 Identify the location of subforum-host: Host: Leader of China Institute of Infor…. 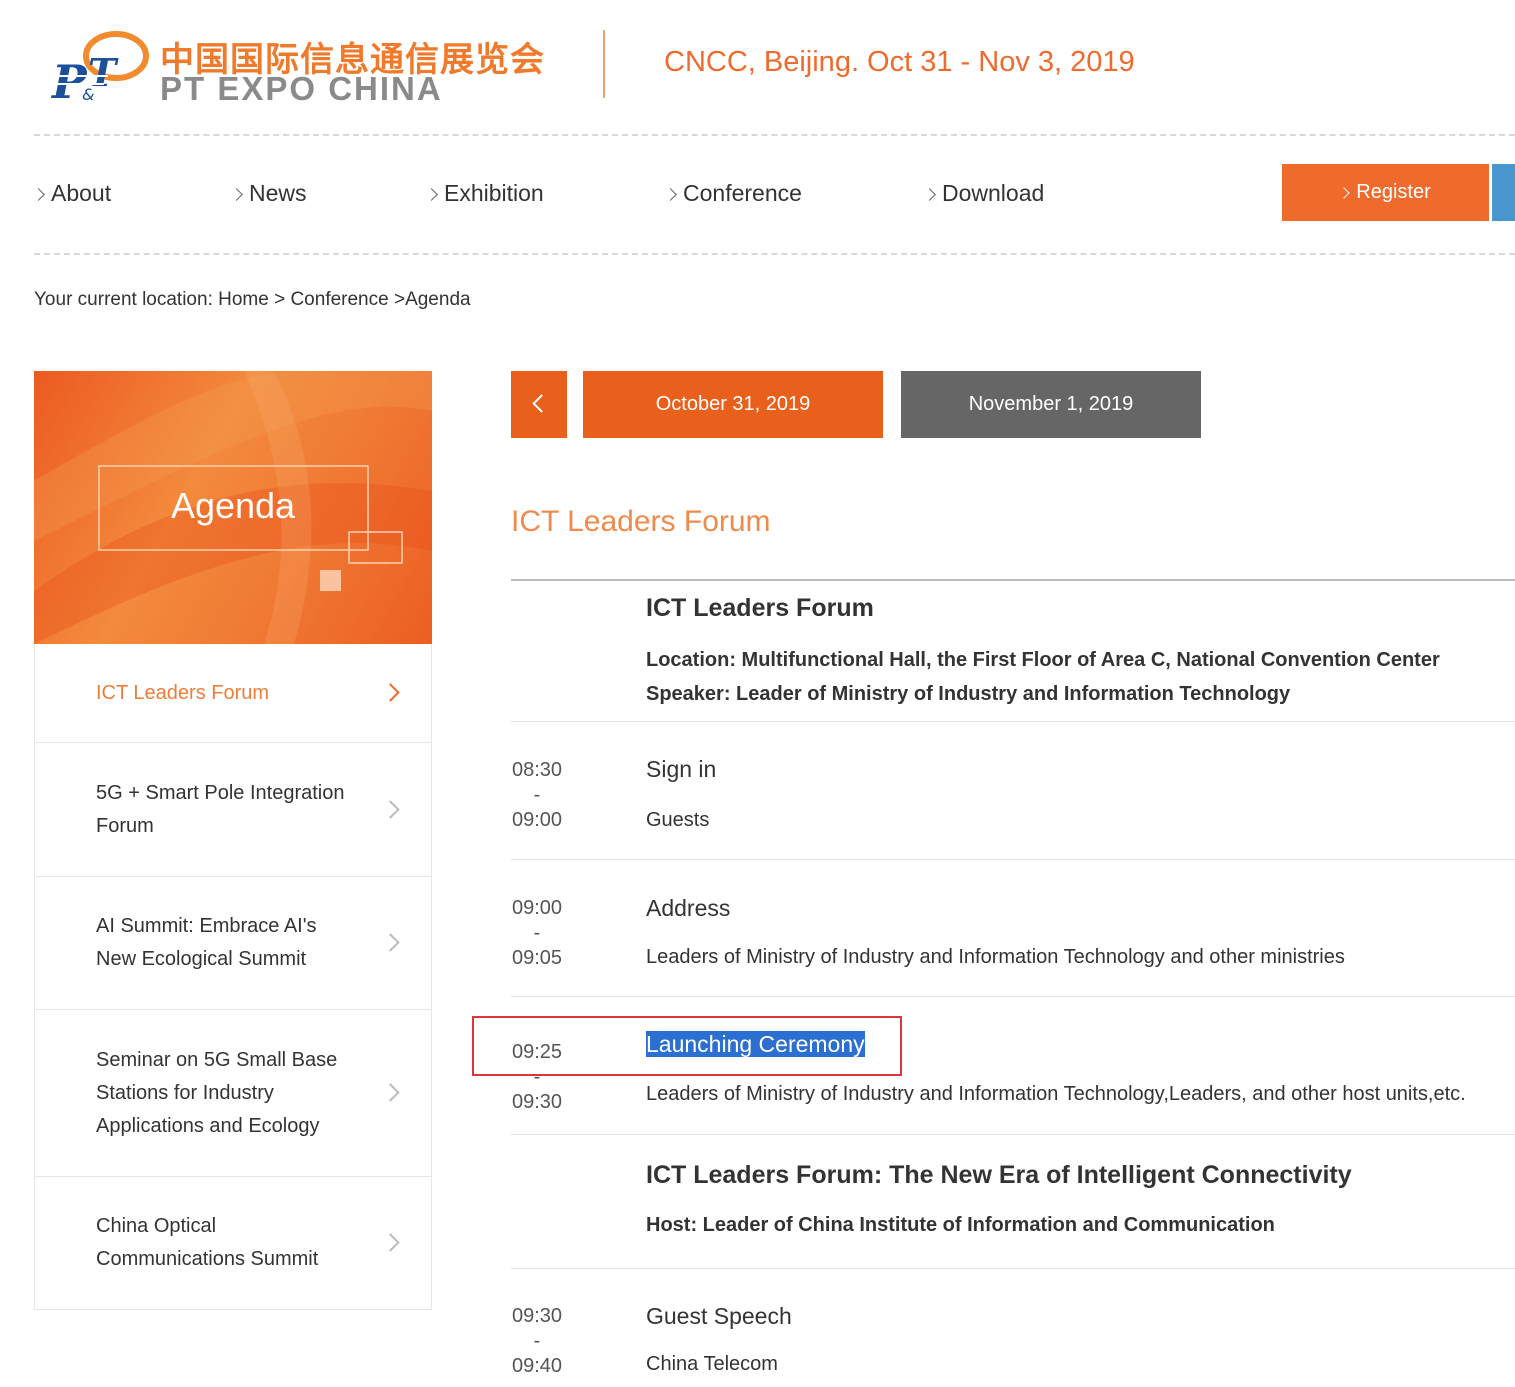
(960, 1225).